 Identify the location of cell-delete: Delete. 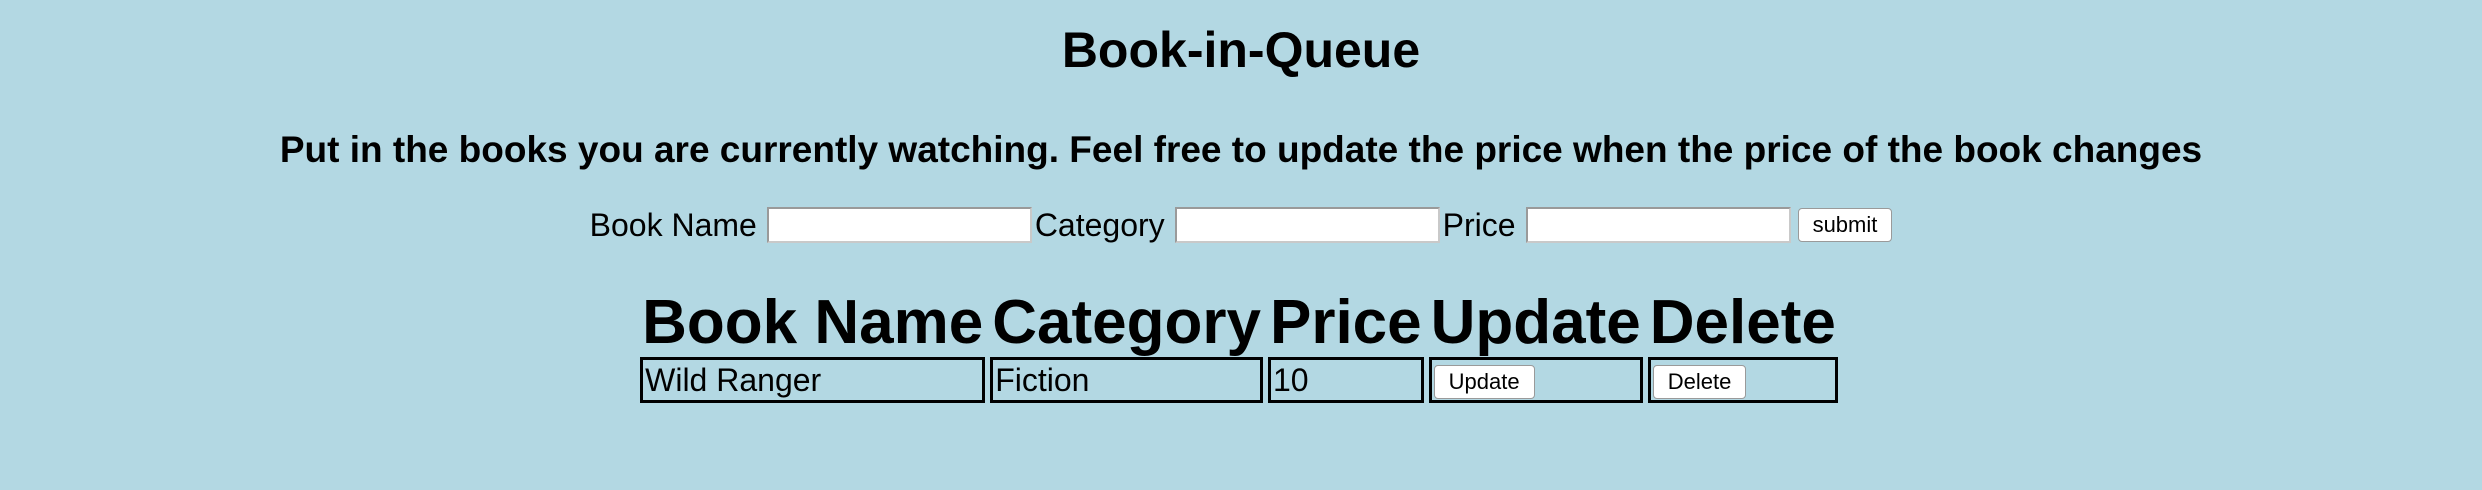
(1742, 380).